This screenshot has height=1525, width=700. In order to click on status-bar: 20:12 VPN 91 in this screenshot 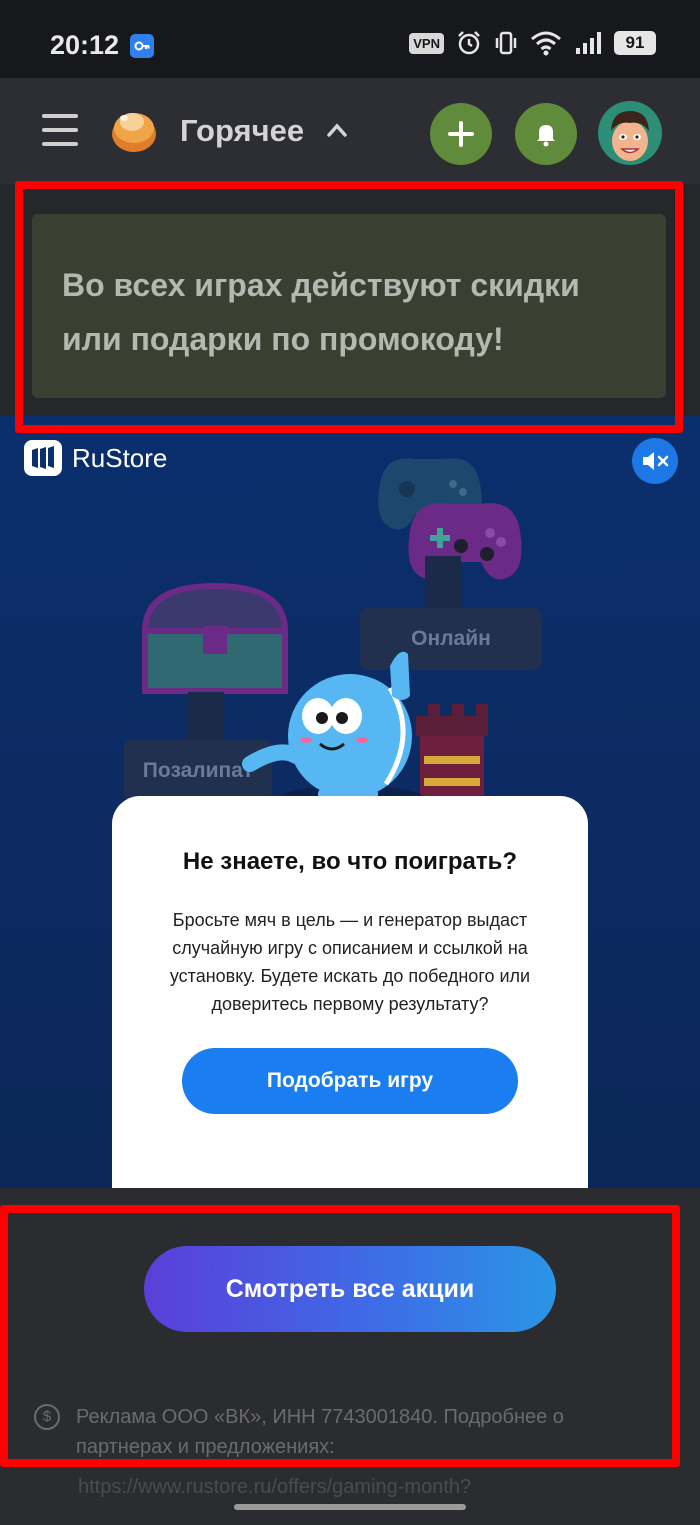, I will do `click(350, 39)`.